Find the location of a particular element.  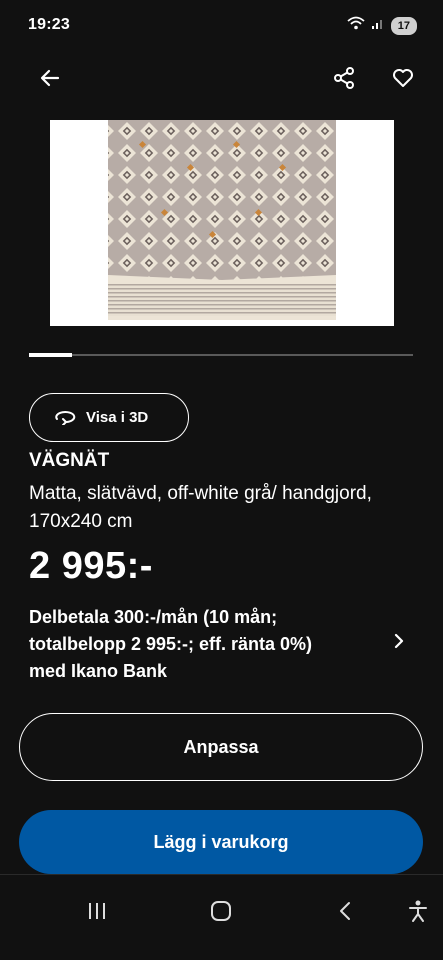

share-button is located at coordinates (344, 80).